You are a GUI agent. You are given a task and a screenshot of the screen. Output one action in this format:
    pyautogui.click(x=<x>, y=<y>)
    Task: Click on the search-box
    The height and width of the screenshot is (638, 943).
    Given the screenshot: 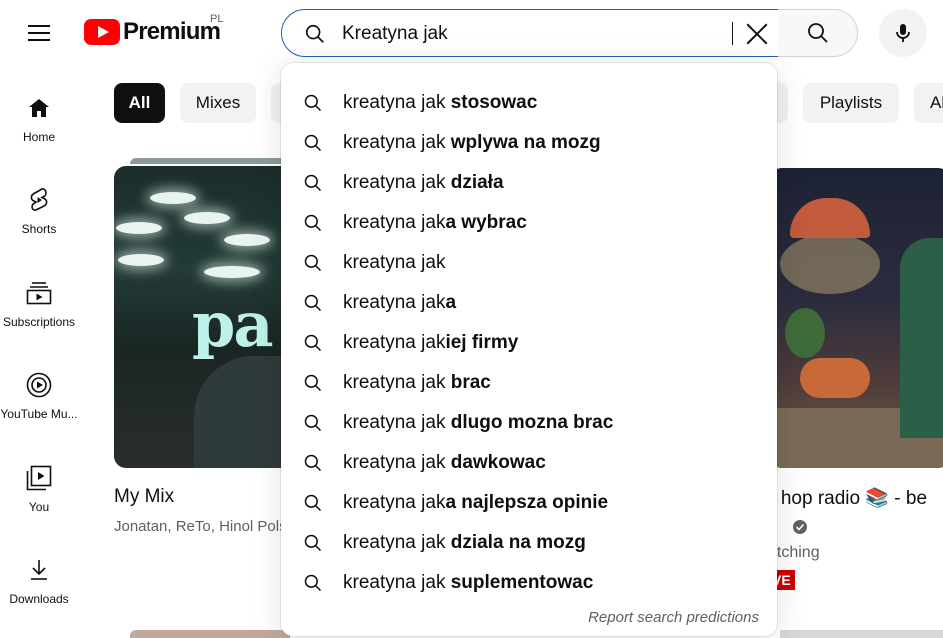 What is the action you would take?
    pyautogui.click(x=530, y=33)
    